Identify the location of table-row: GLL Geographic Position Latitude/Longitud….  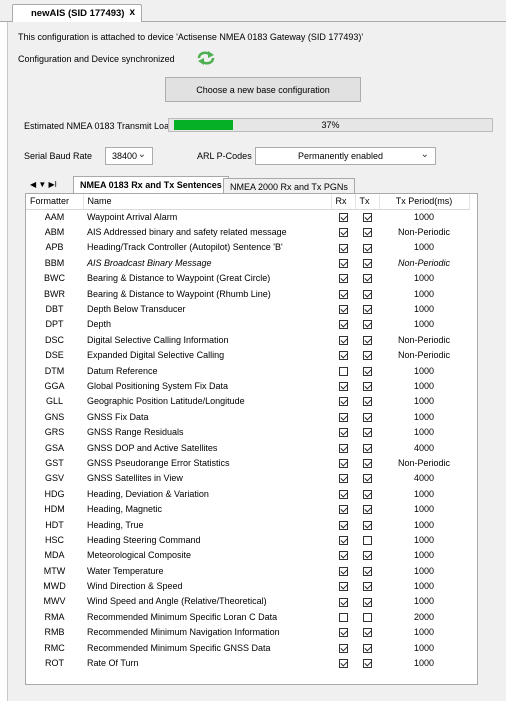
(247, 401).